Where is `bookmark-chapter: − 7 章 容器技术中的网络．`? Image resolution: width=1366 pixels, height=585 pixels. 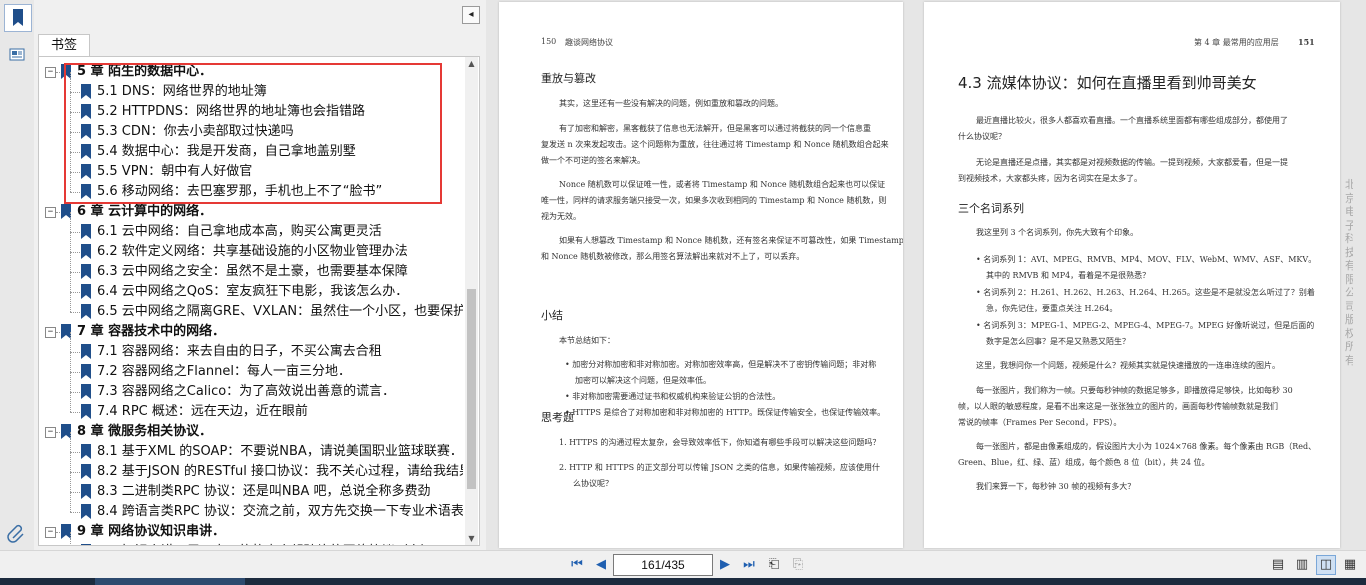 bookmark-chapter: − 7 章 容器技术中的网络． is located at coordinates (251, 332).